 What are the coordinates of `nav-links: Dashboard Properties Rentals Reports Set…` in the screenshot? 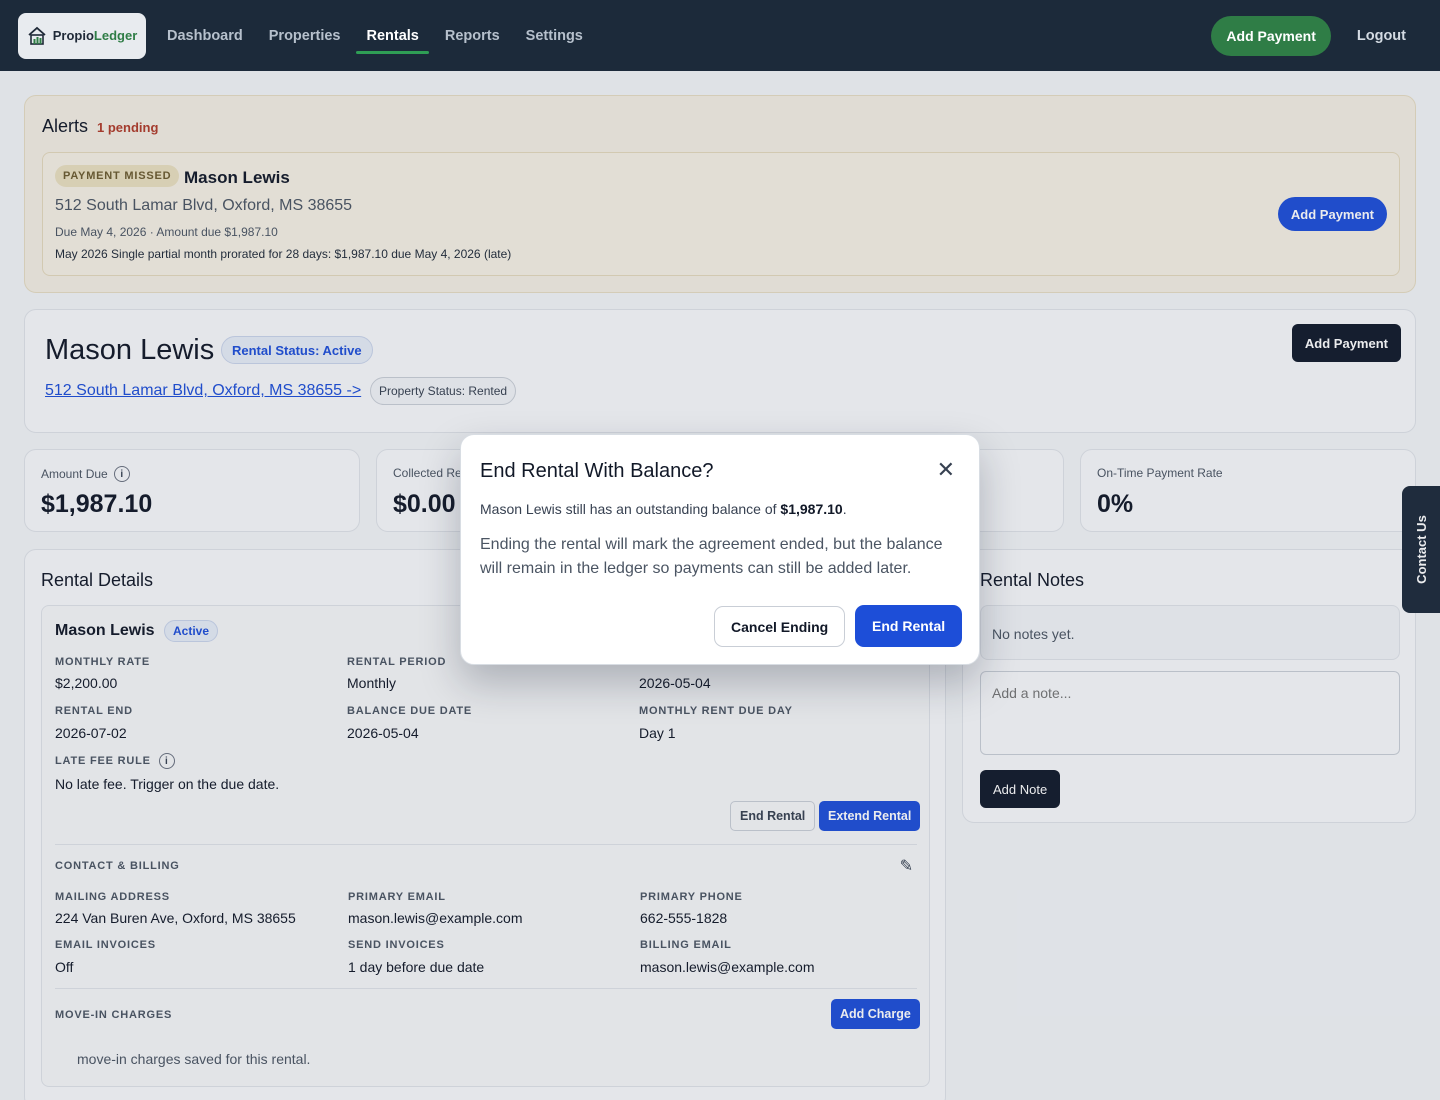 It's located at (375, 35).